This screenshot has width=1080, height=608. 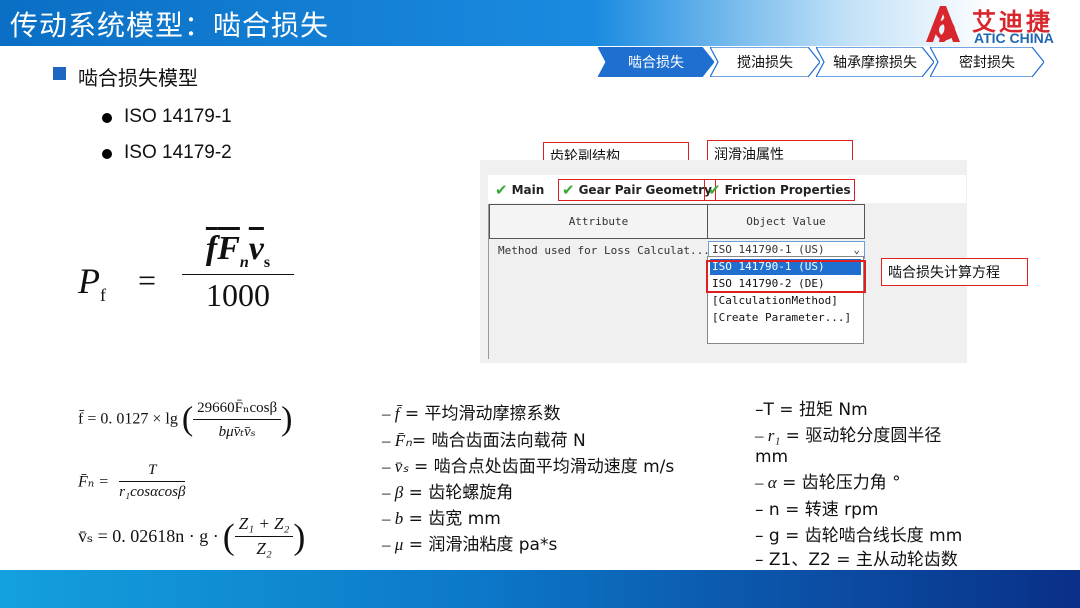 I want to click on definition-item: – n = 转速 rpm, so click(x=816, y=510).